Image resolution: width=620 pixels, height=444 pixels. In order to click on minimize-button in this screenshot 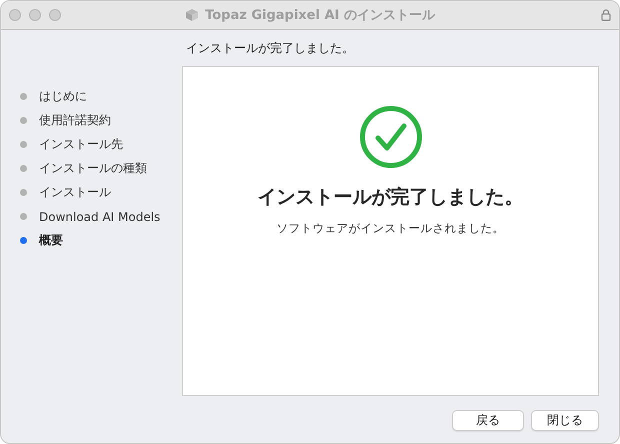, I will do `click(35, 15)`.